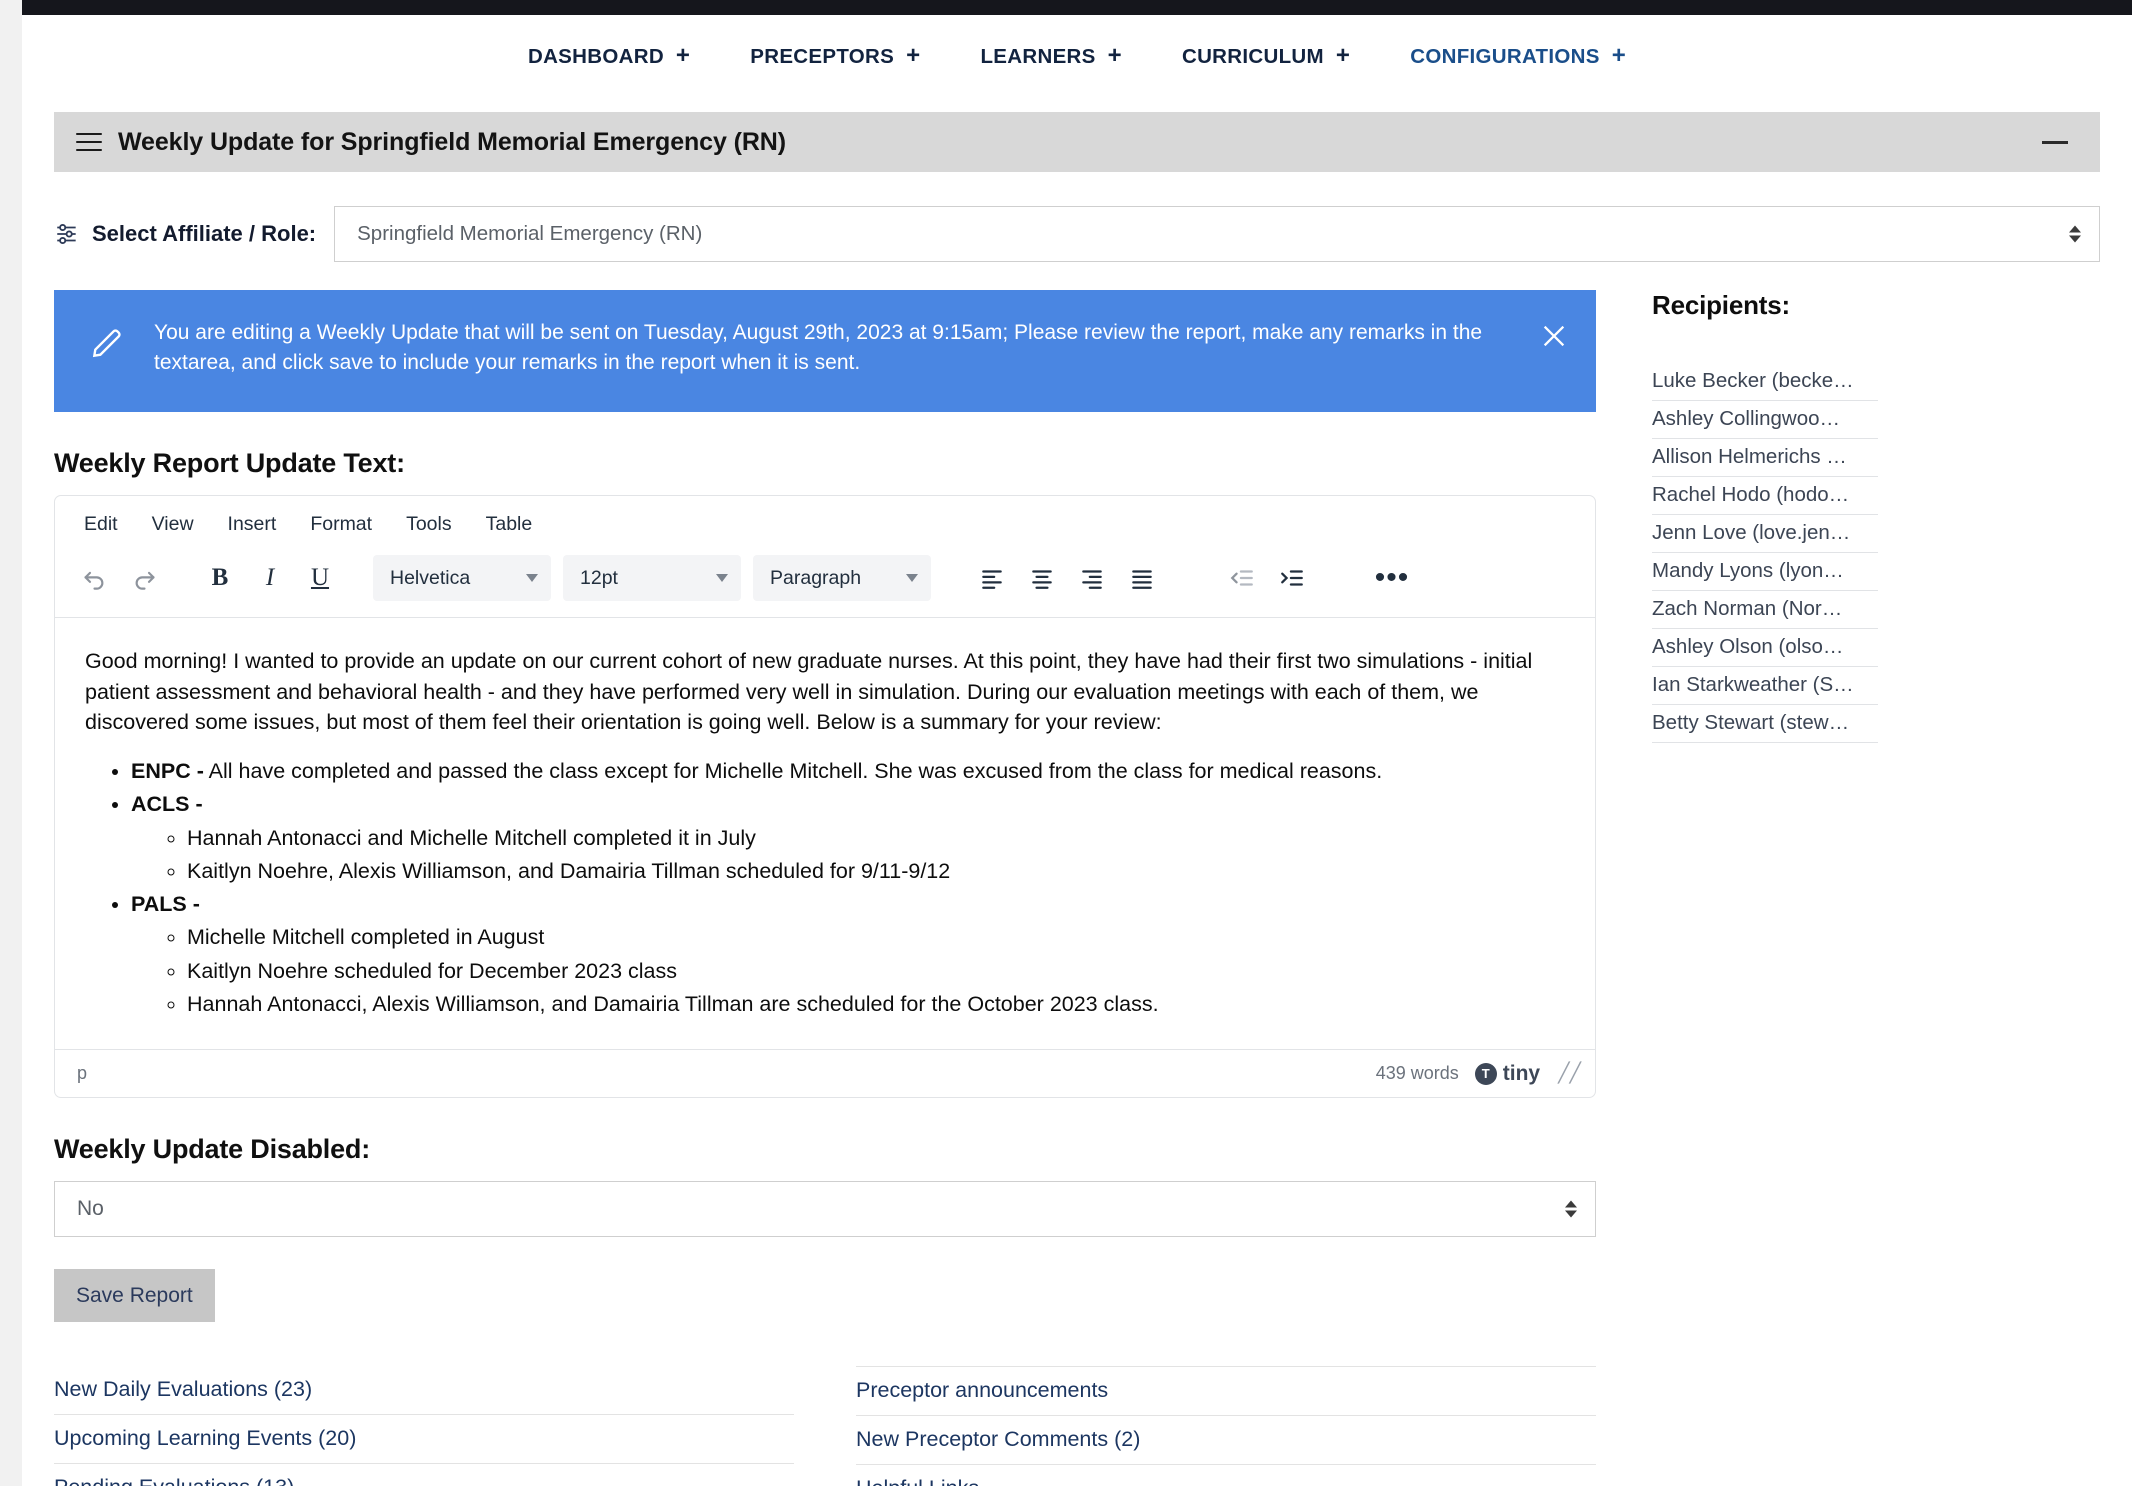  I want to click on italic-button: I, so click(270, 578).